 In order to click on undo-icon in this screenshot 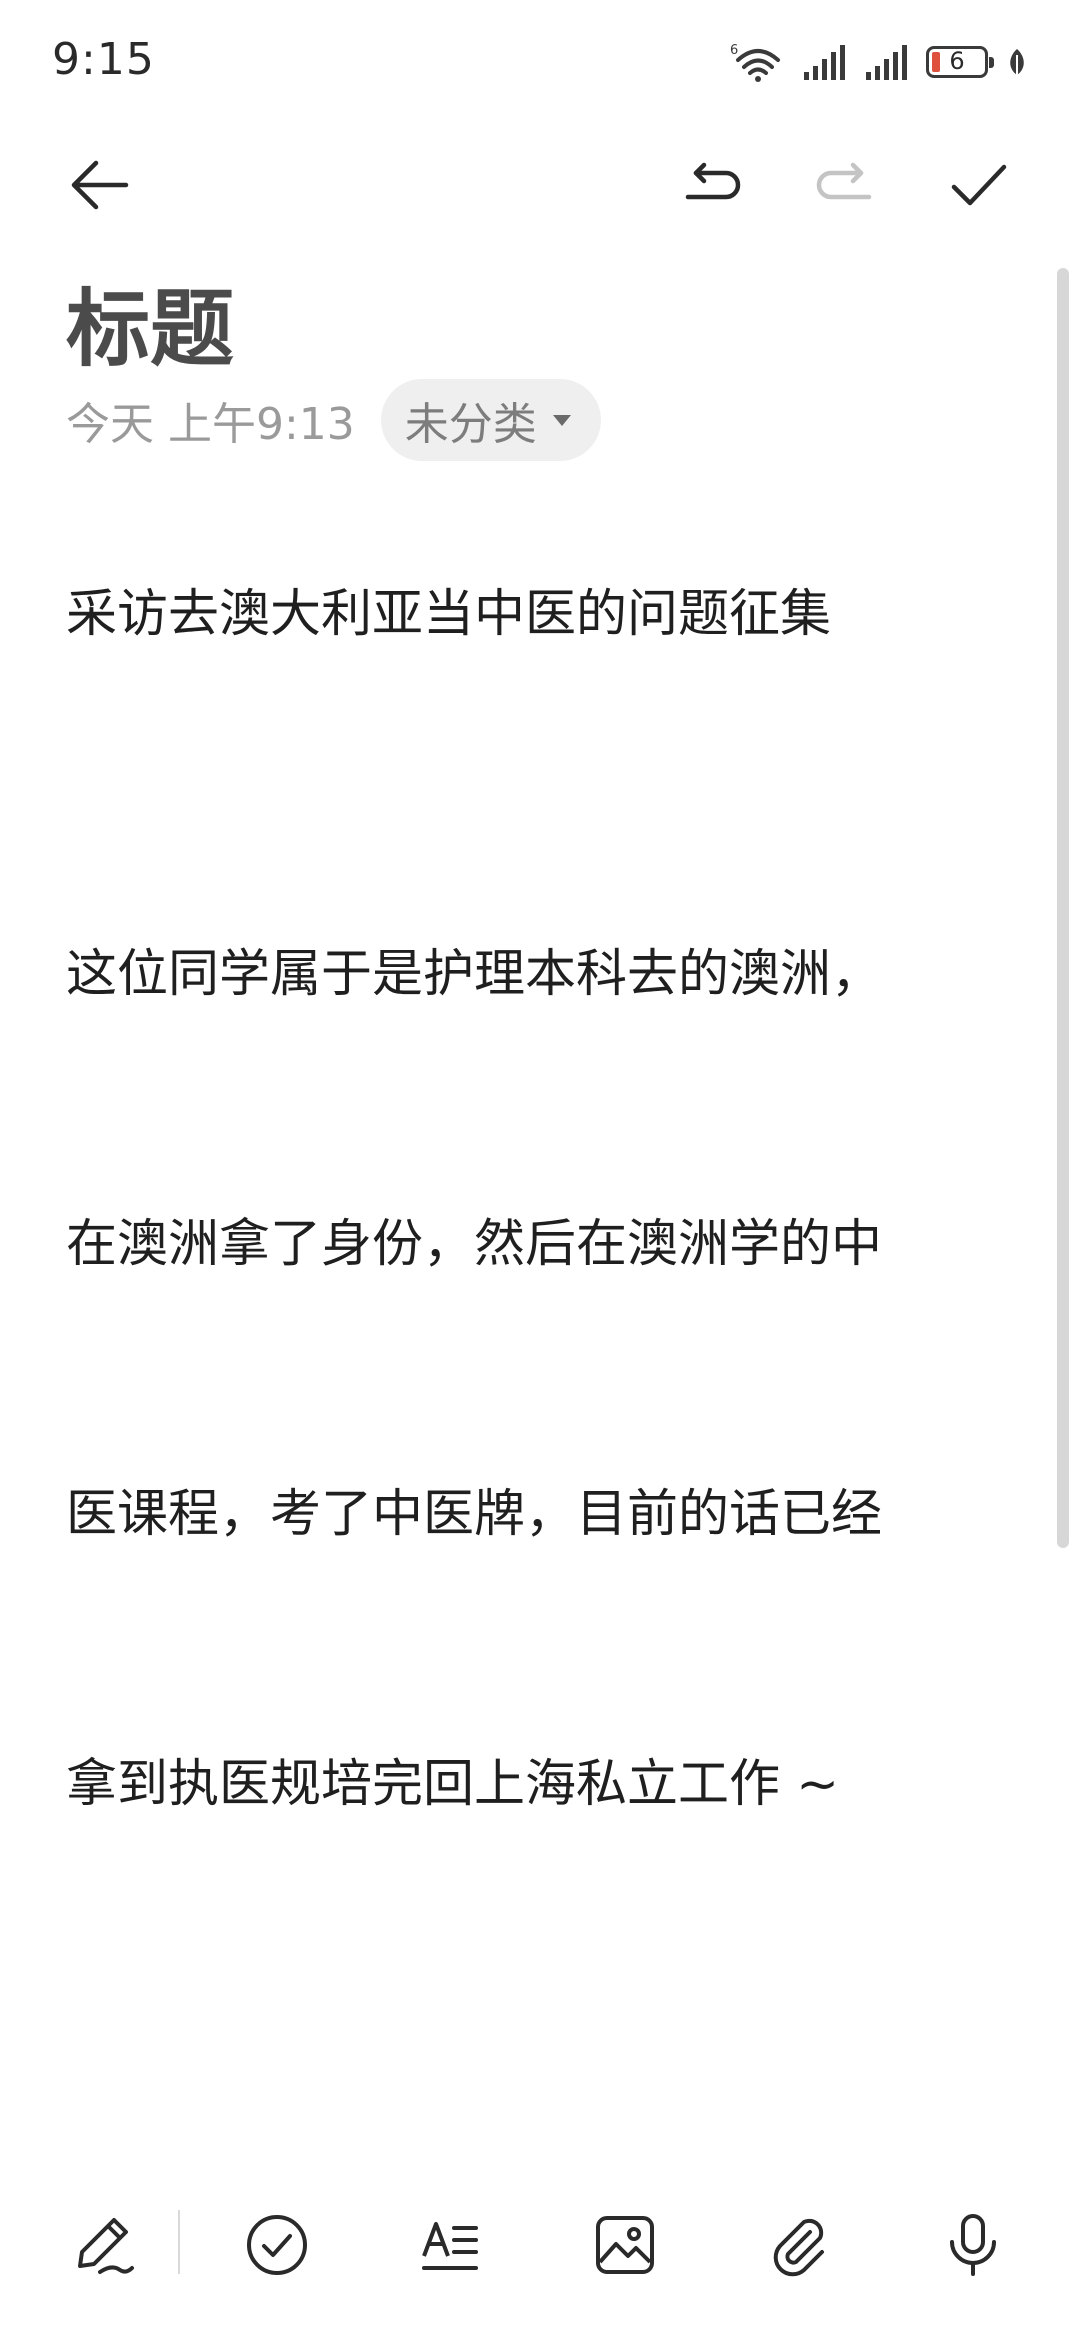, I will do `click(713, 181)`.